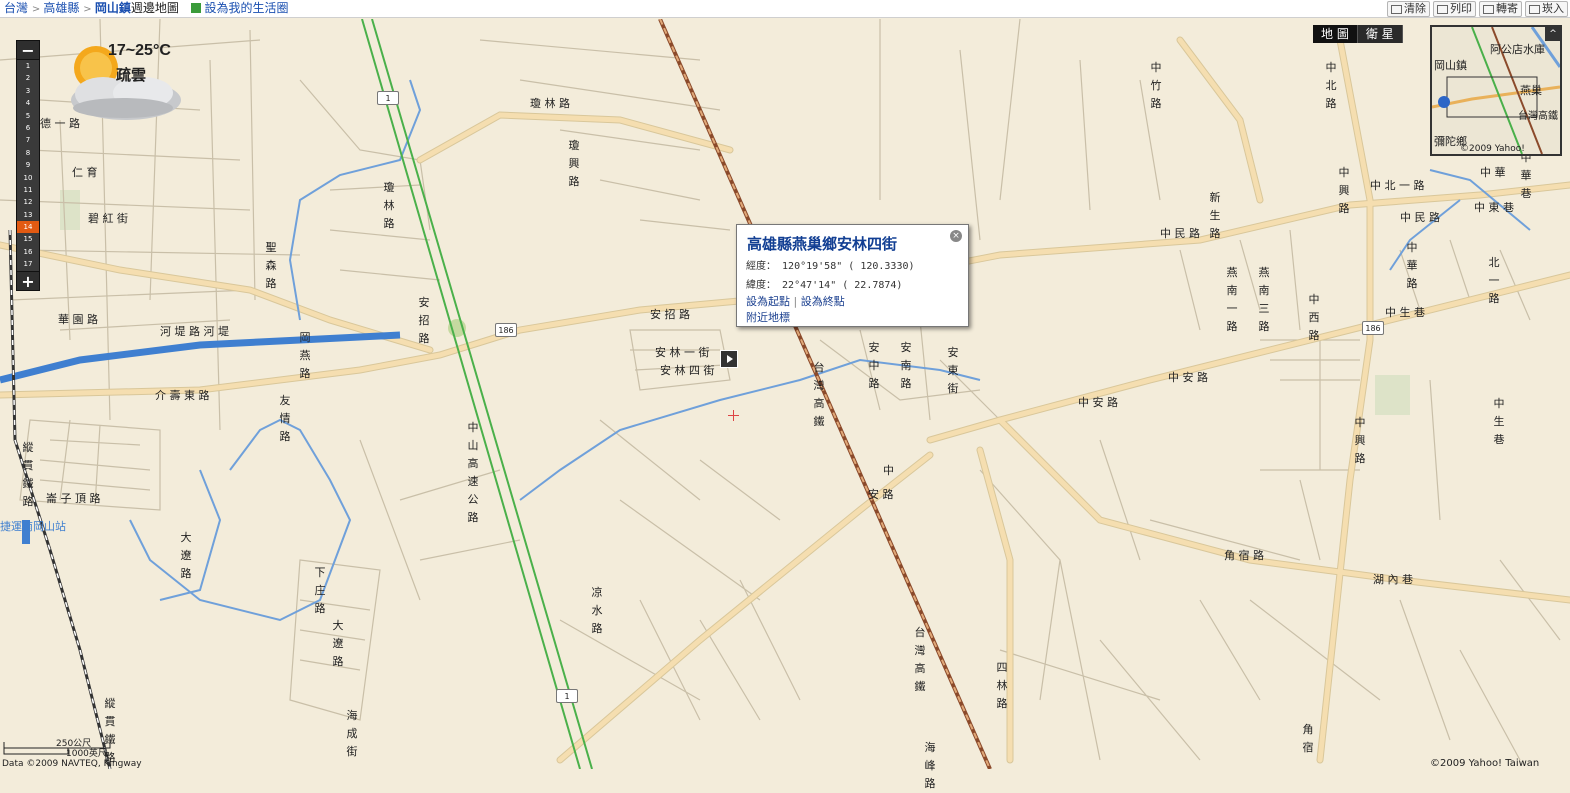 This screenshot has width=1570, height=793. Describe the element at coordinates (28, 116) in the screenshot. I see `zoom-level-5: 5` at that location.